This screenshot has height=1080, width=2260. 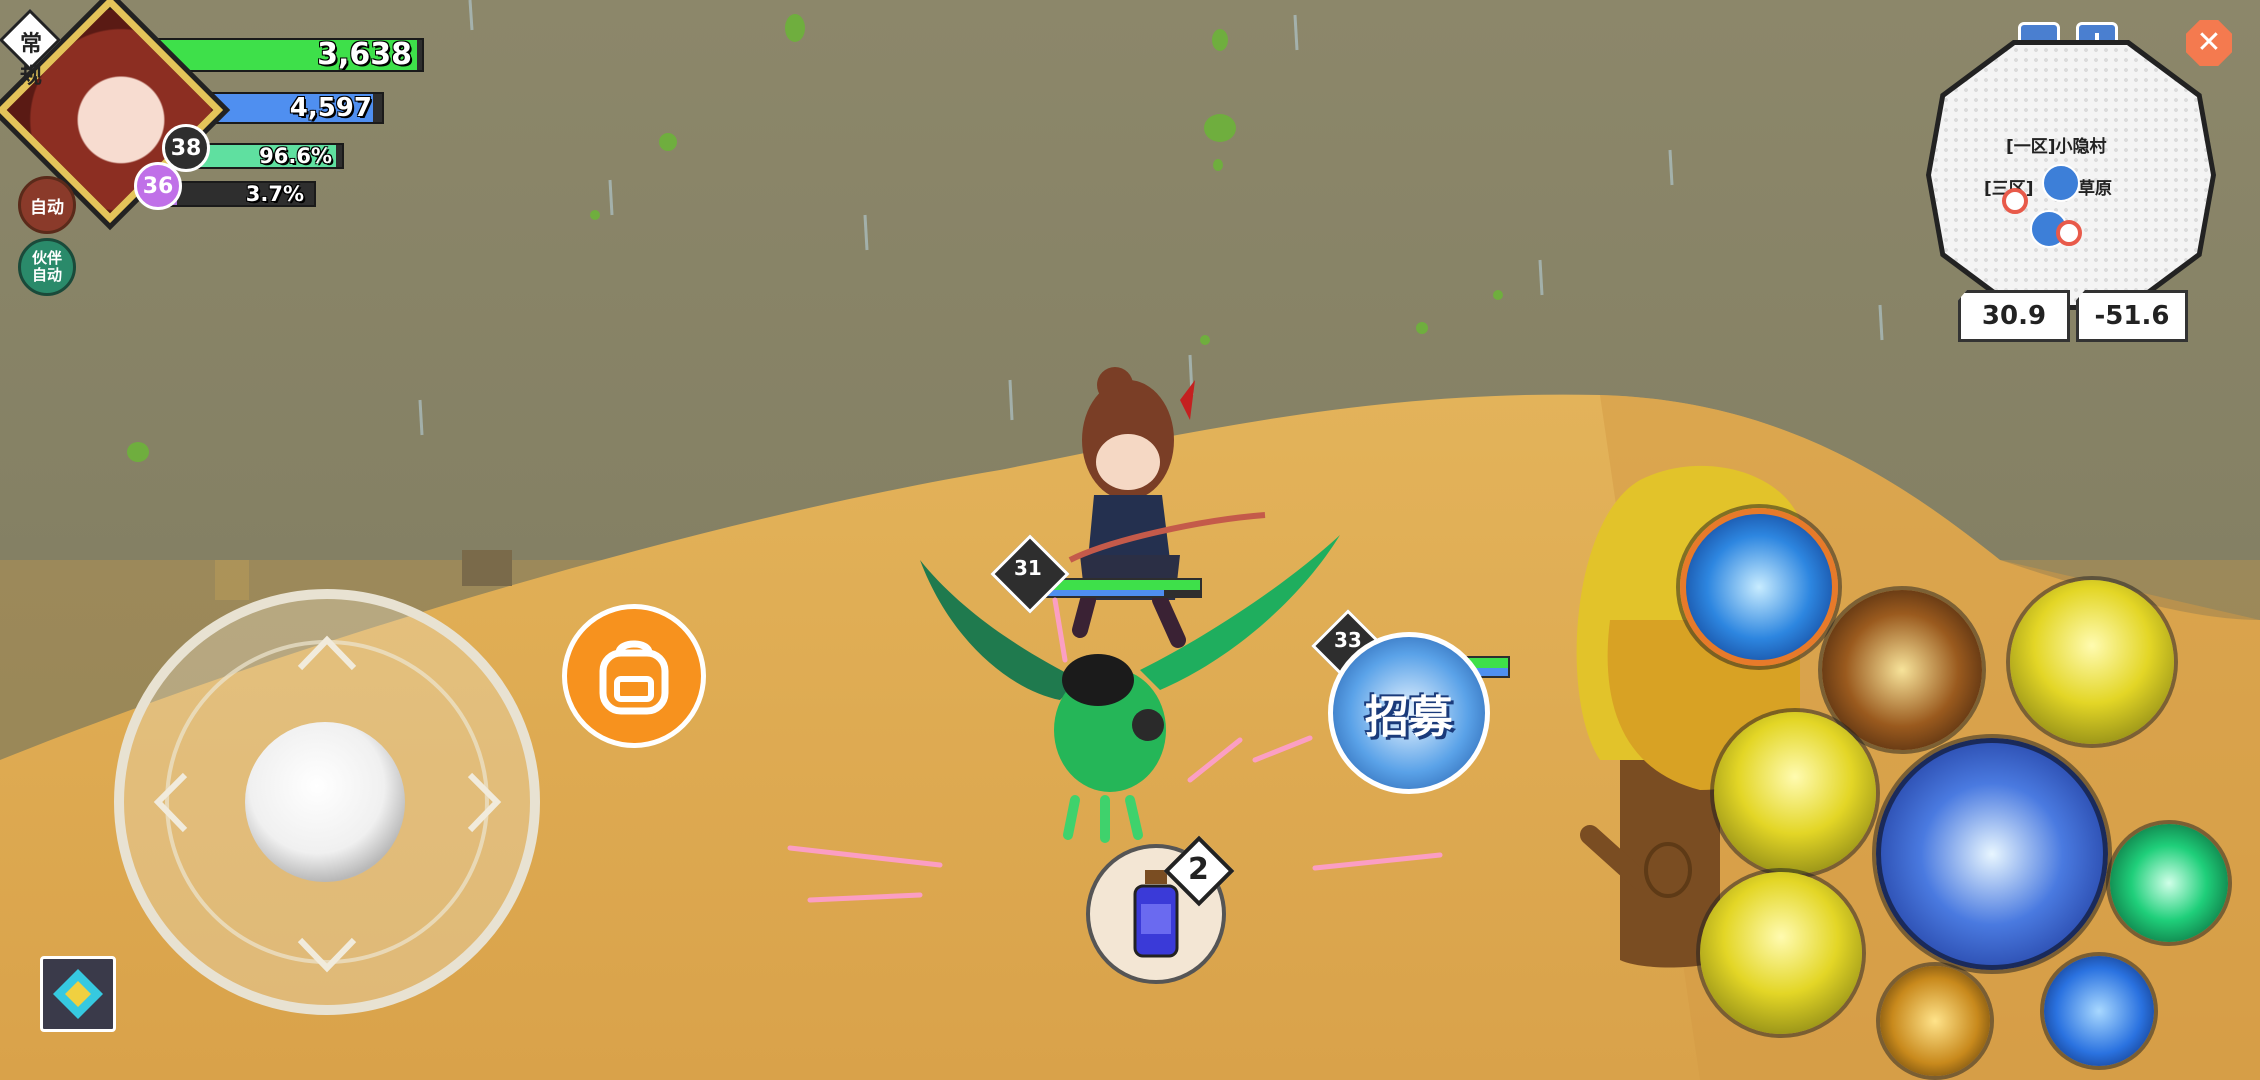 I want to click on pet-exp-value: 3.7%, so click(x=274, y=194).